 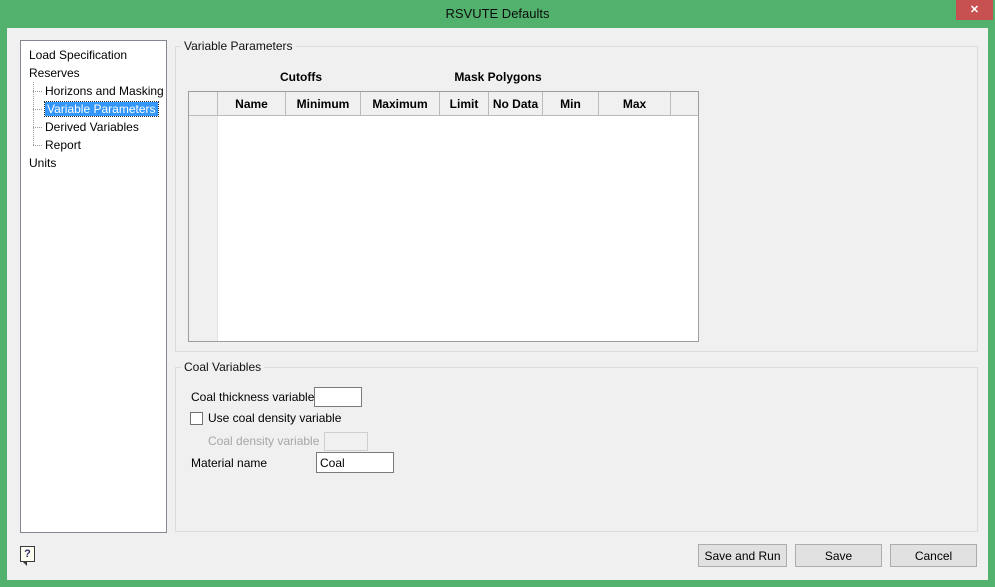 I want to click on tree-item-report: Report, so click(x=93, y=145).